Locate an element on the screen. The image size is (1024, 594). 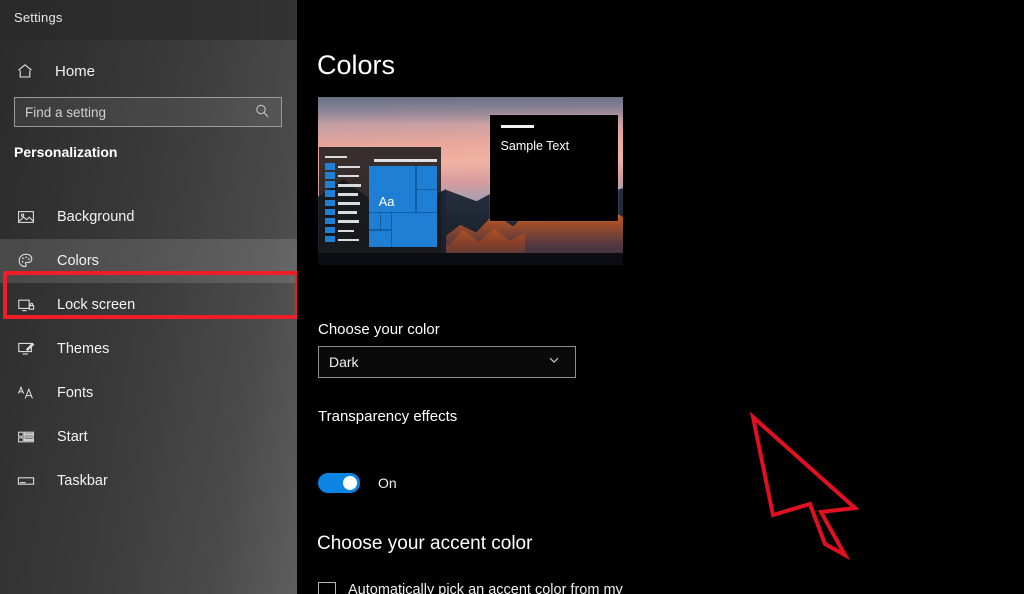
preview-taskbar is located at coordinates (470, 259).